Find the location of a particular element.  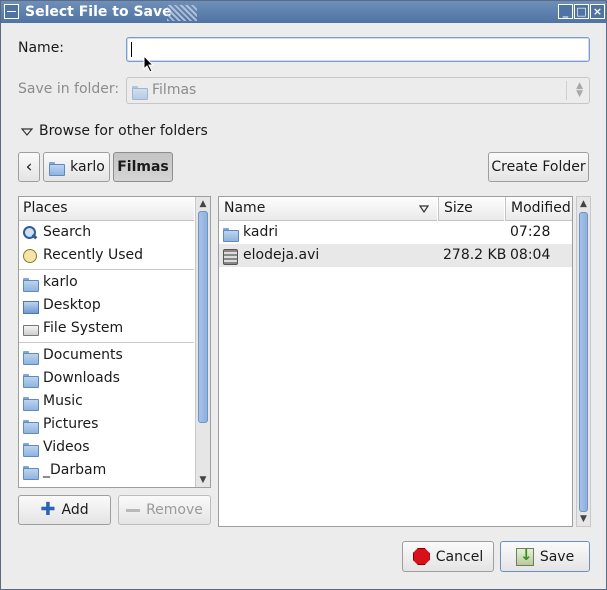

window-menu-button is located at coordinates (11, 11).